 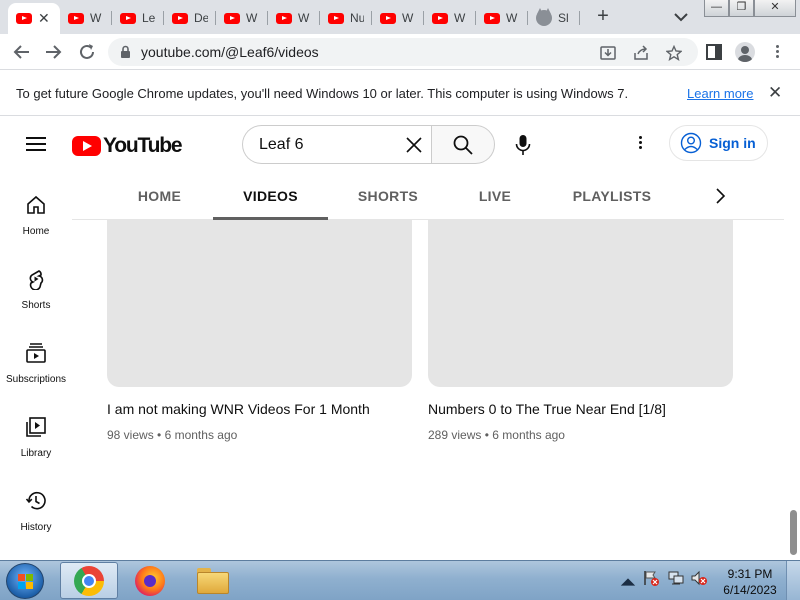 What do you see at coordinates (89, 580) in the screenshot?
I see `taskbar-chrome` at bounding box center [89, 580].